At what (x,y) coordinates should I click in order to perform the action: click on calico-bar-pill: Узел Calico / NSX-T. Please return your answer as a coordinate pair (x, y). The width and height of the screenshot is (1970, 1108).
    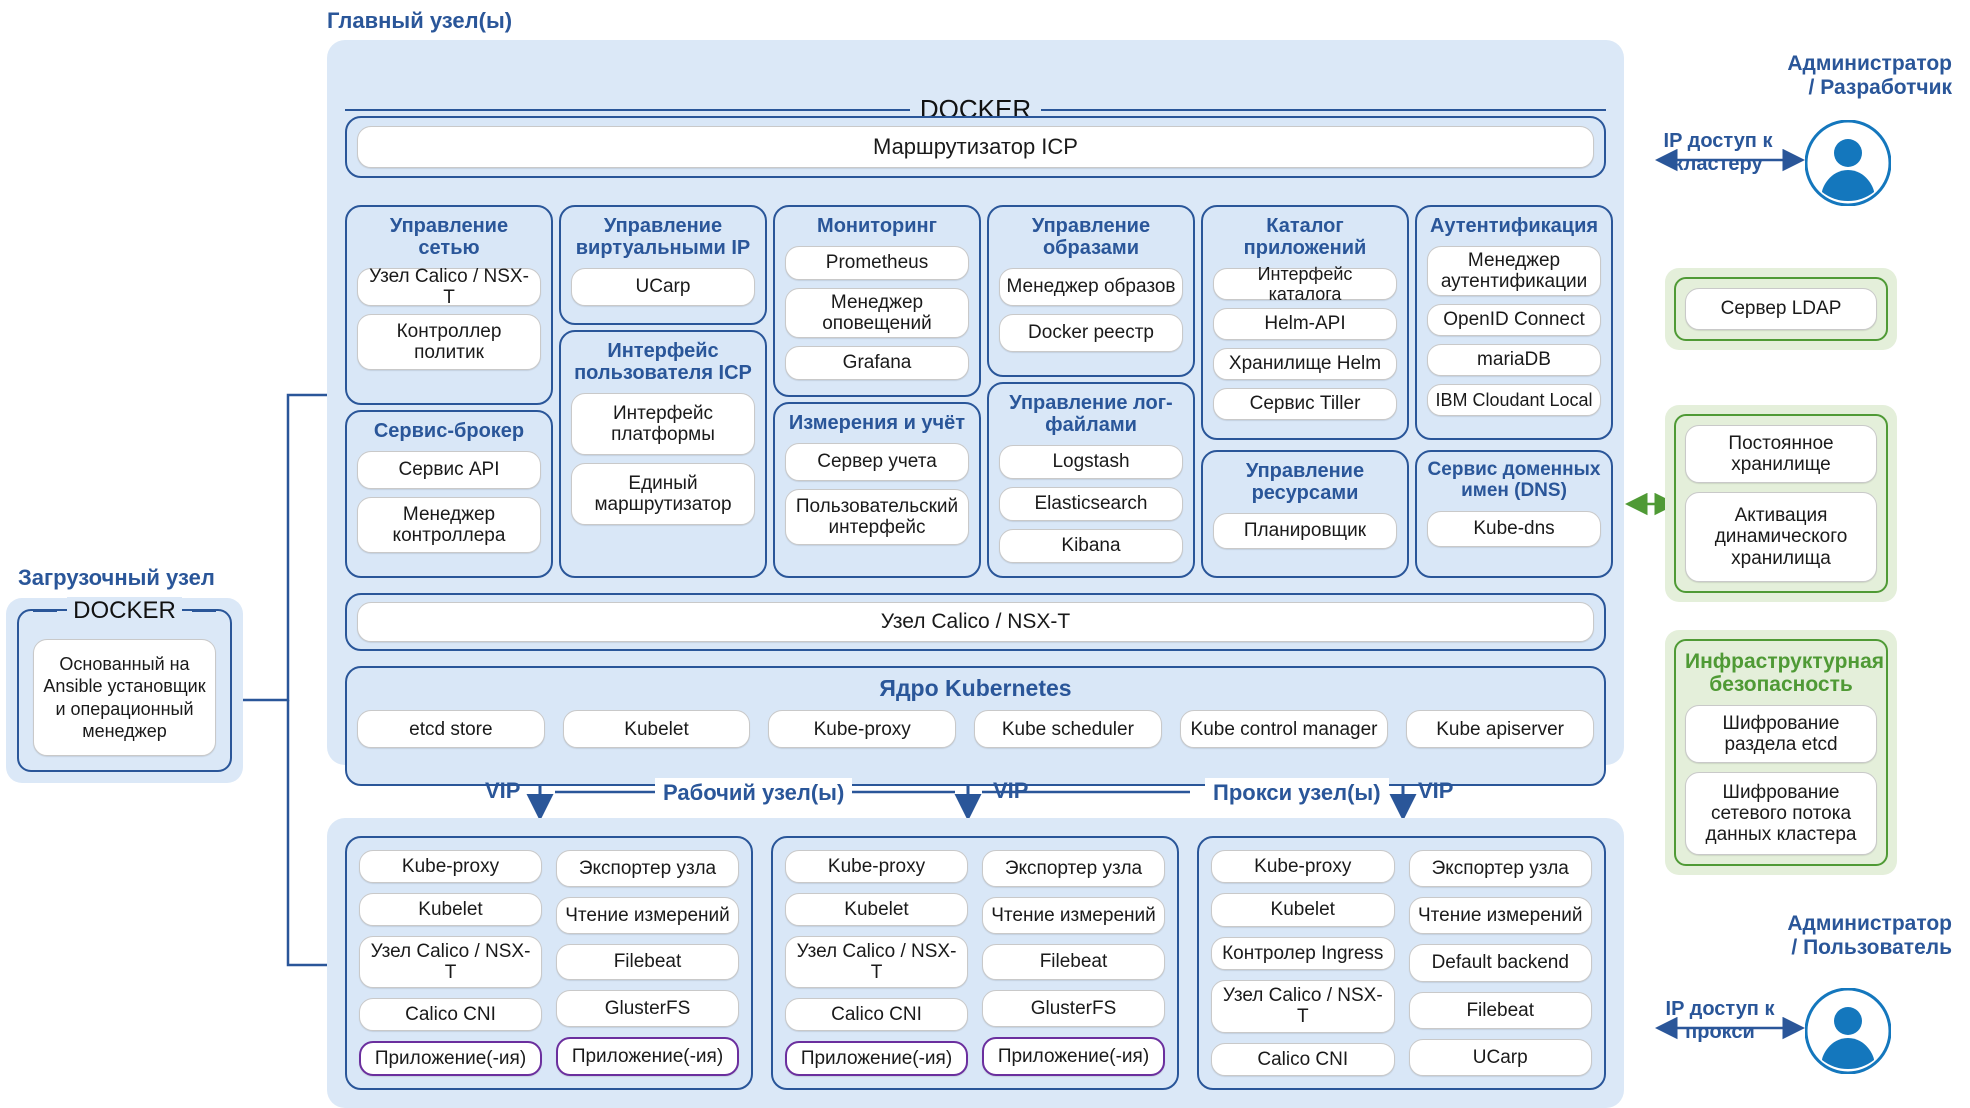
    Looking at the image, I should click on (975, 622).